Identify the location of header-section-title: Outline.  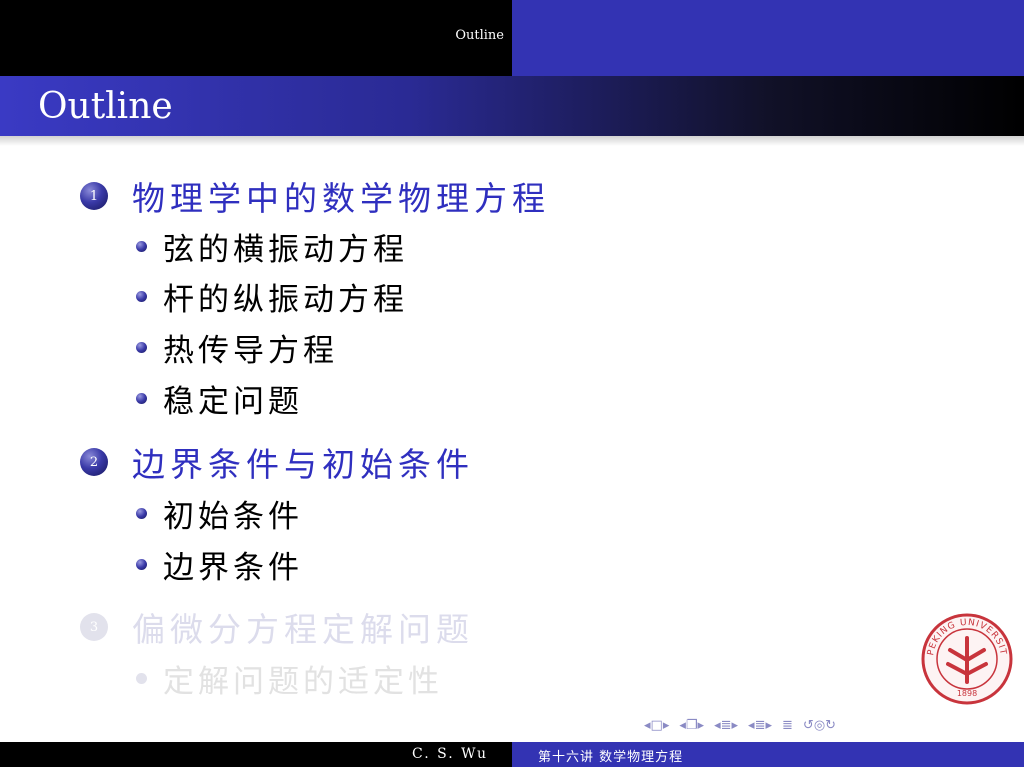
(479, 35).